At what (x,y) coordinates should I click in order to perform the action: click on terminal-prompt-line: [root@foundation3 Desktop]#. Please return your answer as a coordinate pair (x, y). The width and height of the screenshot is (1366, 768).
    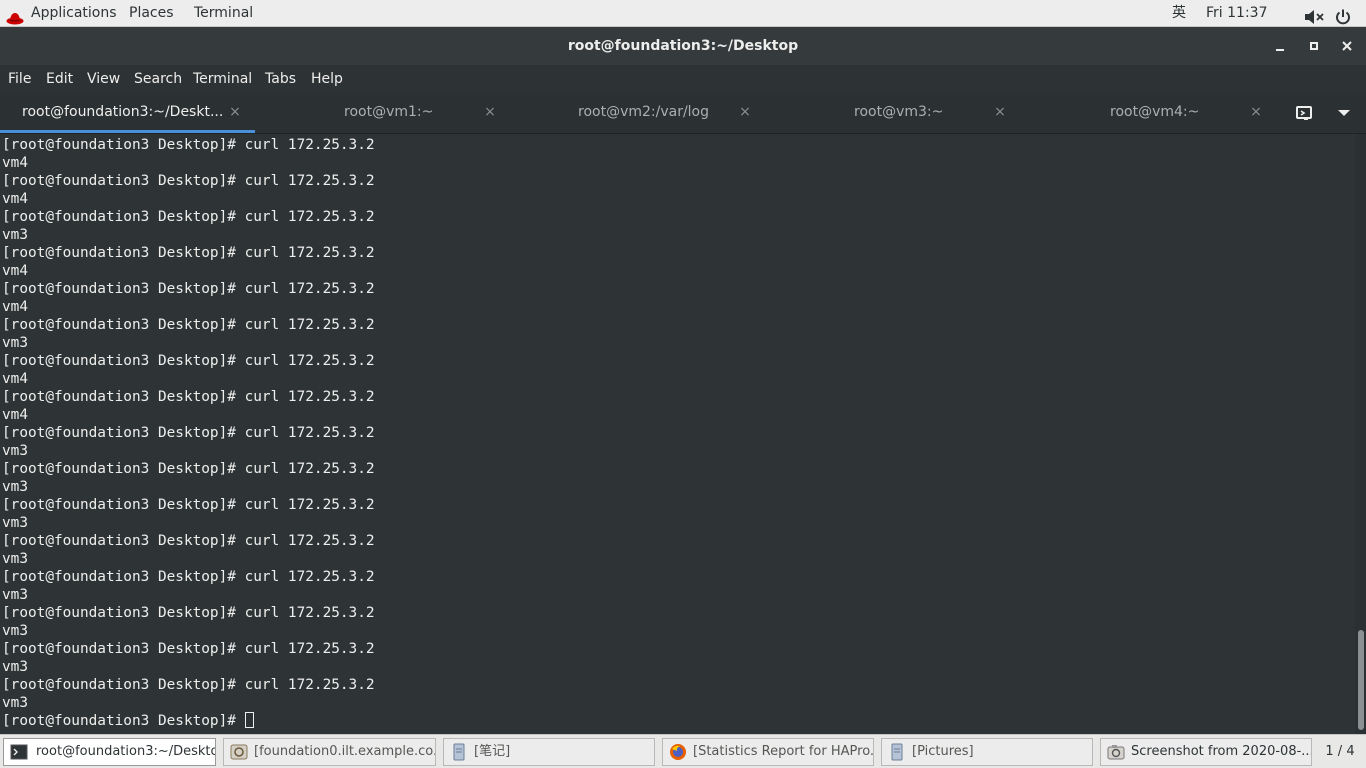
    Looking at the image, I should click on (188, 721).